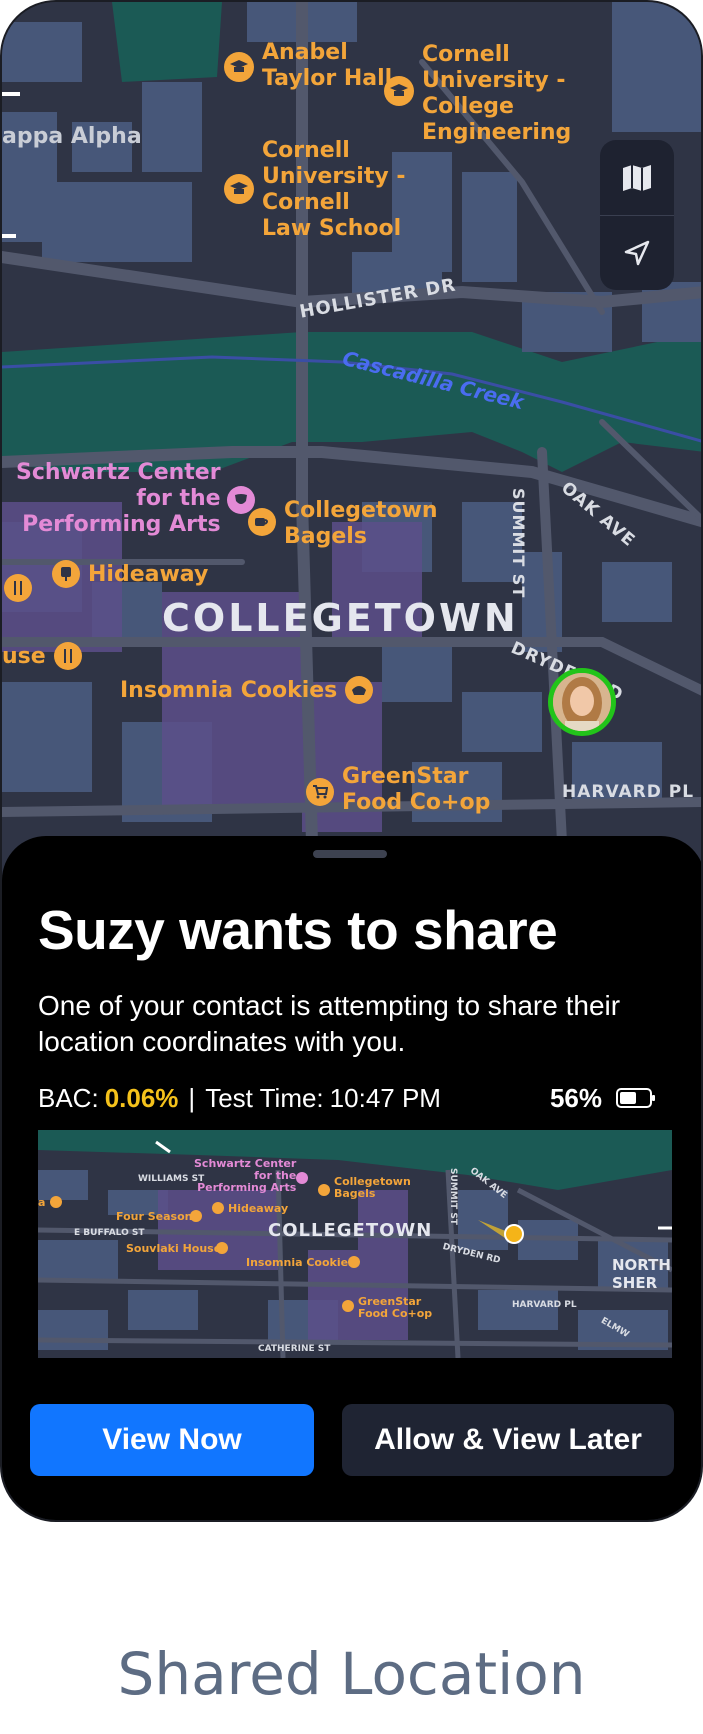 Image resolution: width=703 pixels, height=1734 pixels. What do you see at coordinates (109, 1233) in the screenshot?
I see `mini-street-buffalo: E BUFFALO ST` at bounding box center [109, 1233].